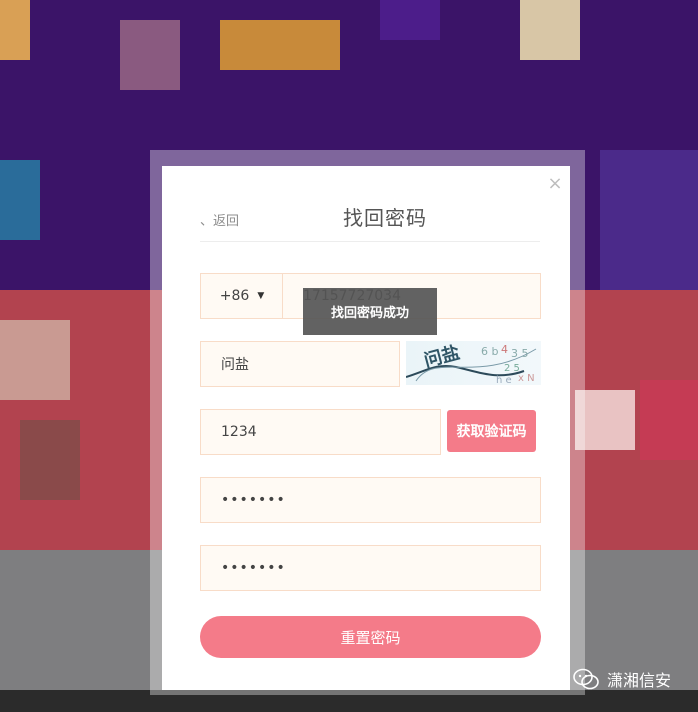  Describe the element at coordinates (320, 432) in the screenshot. I see `sms-code-input: 1234` at that location.